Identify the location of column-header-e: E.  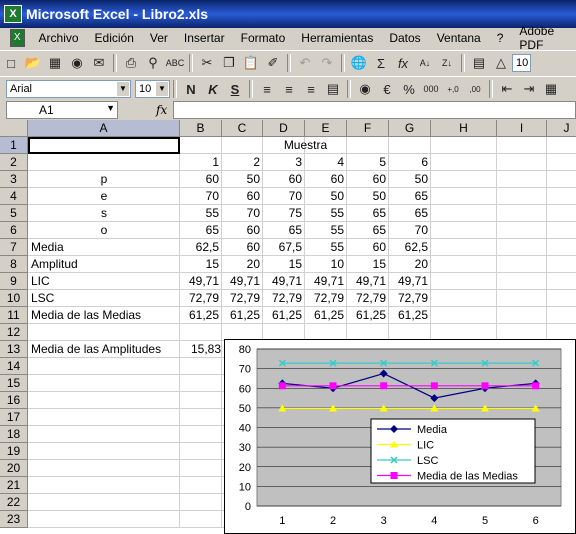
(326, 128).